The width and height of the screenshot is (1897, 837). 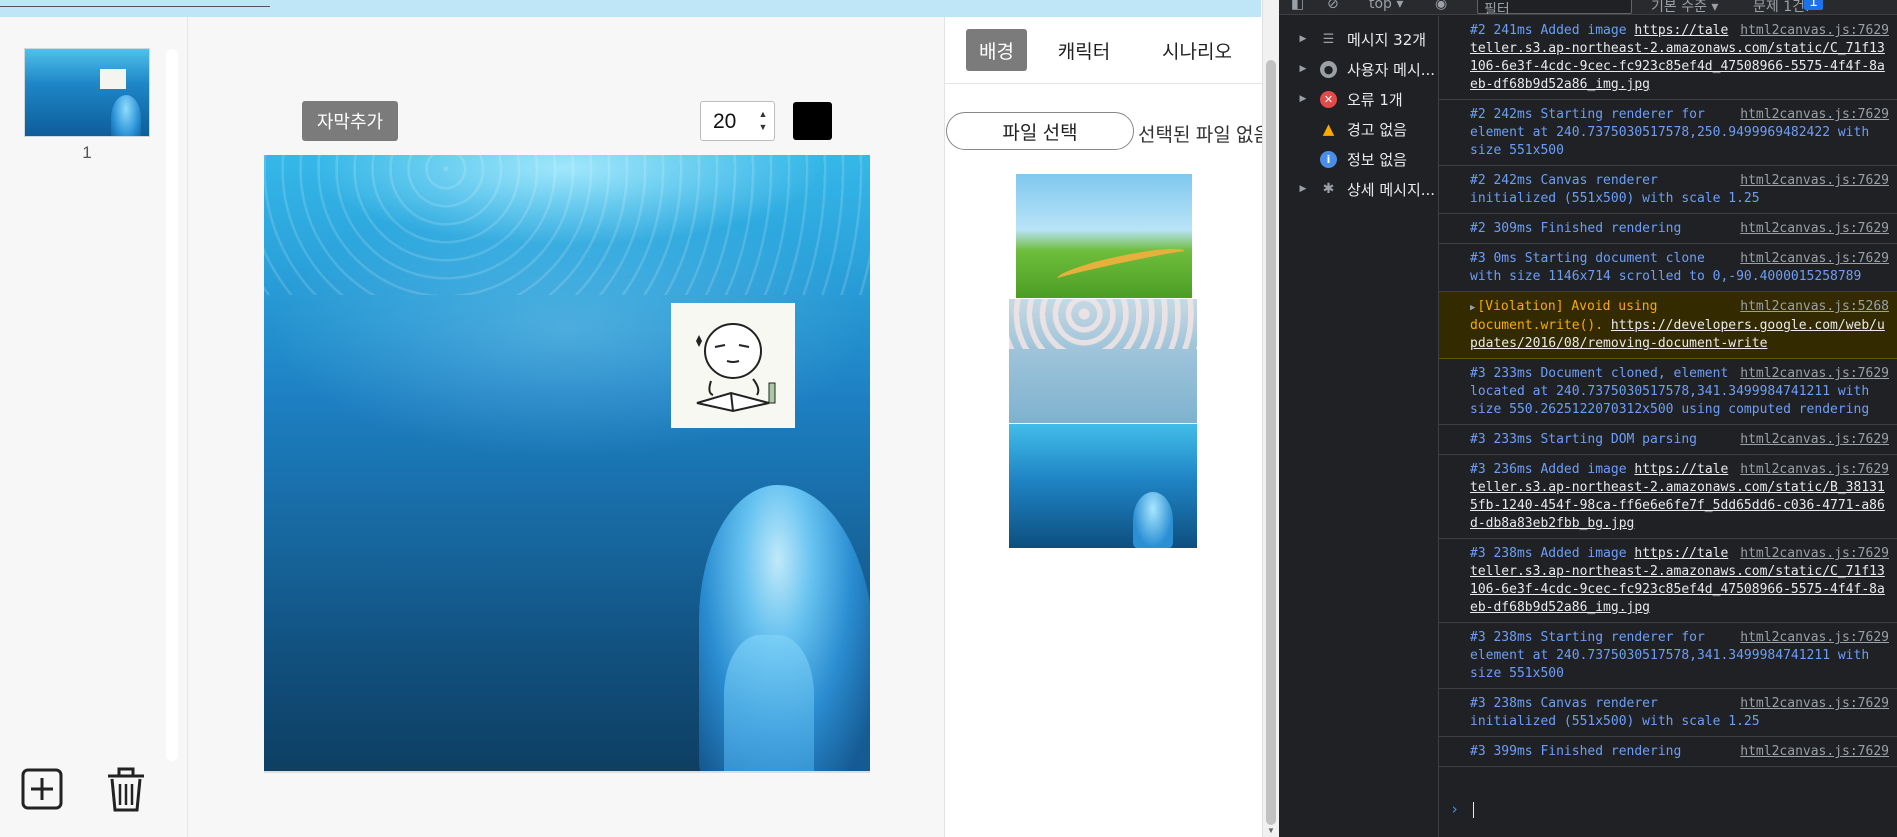 What do you see at coordinates (1328, 39) in the screenshot?
I see `list-icon: ☰` at bounding box center [1328, 39].